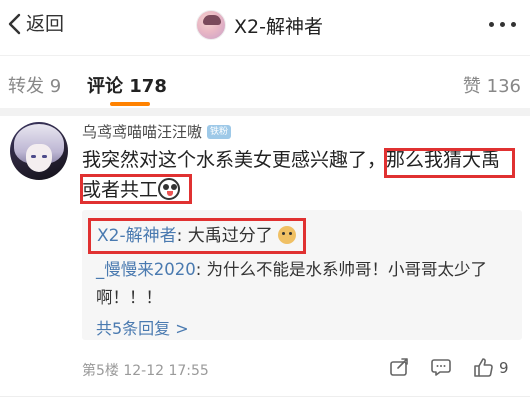 The height and width of the screenshot is (403, 530). What do you see at coordinates (145, 371) in the screenshot?
I see `comment-meta: 第5楼 12-12 17:55` at bounding box center [145, 371].